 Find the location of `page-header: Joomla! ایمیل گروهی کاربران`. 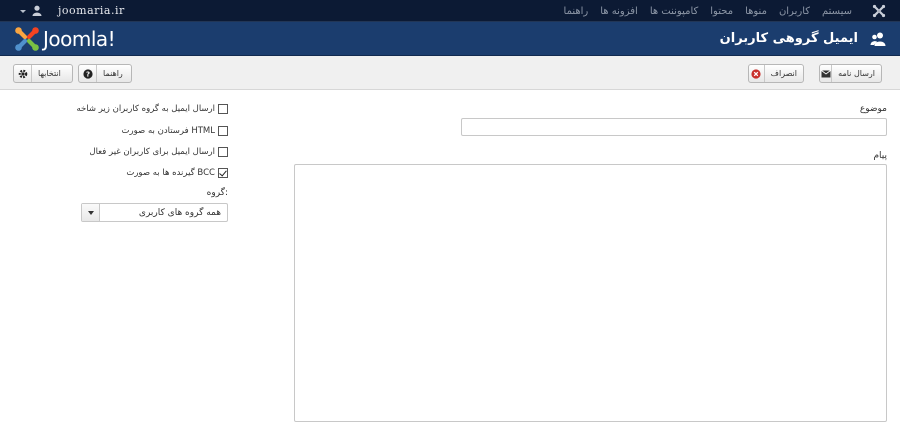

page-header: Joomla! ایمیل گروهی کاربران is located at coordinates (450, 39).